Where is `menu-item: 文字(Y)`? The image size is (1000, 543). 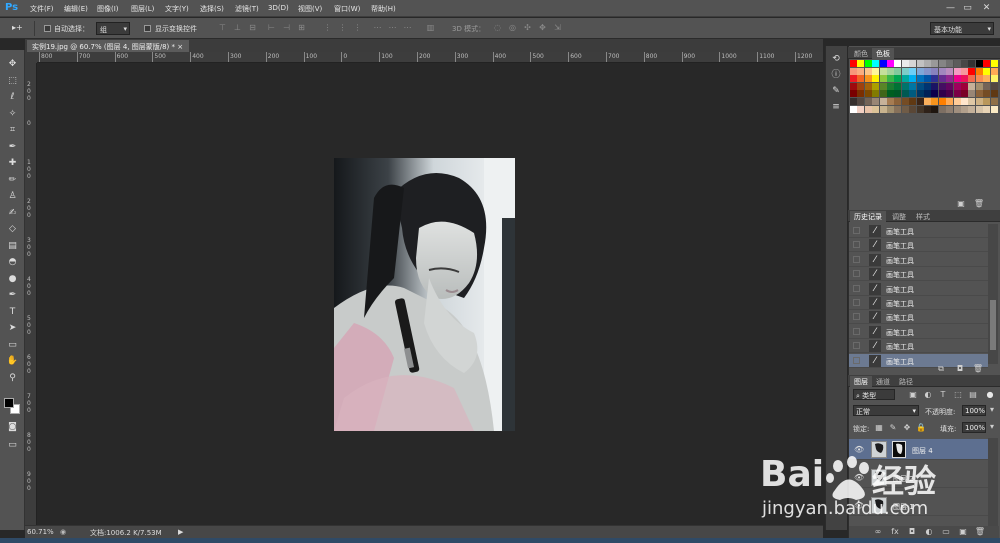
menu-item: 文字(Y) is located at coordinates (177, 9).